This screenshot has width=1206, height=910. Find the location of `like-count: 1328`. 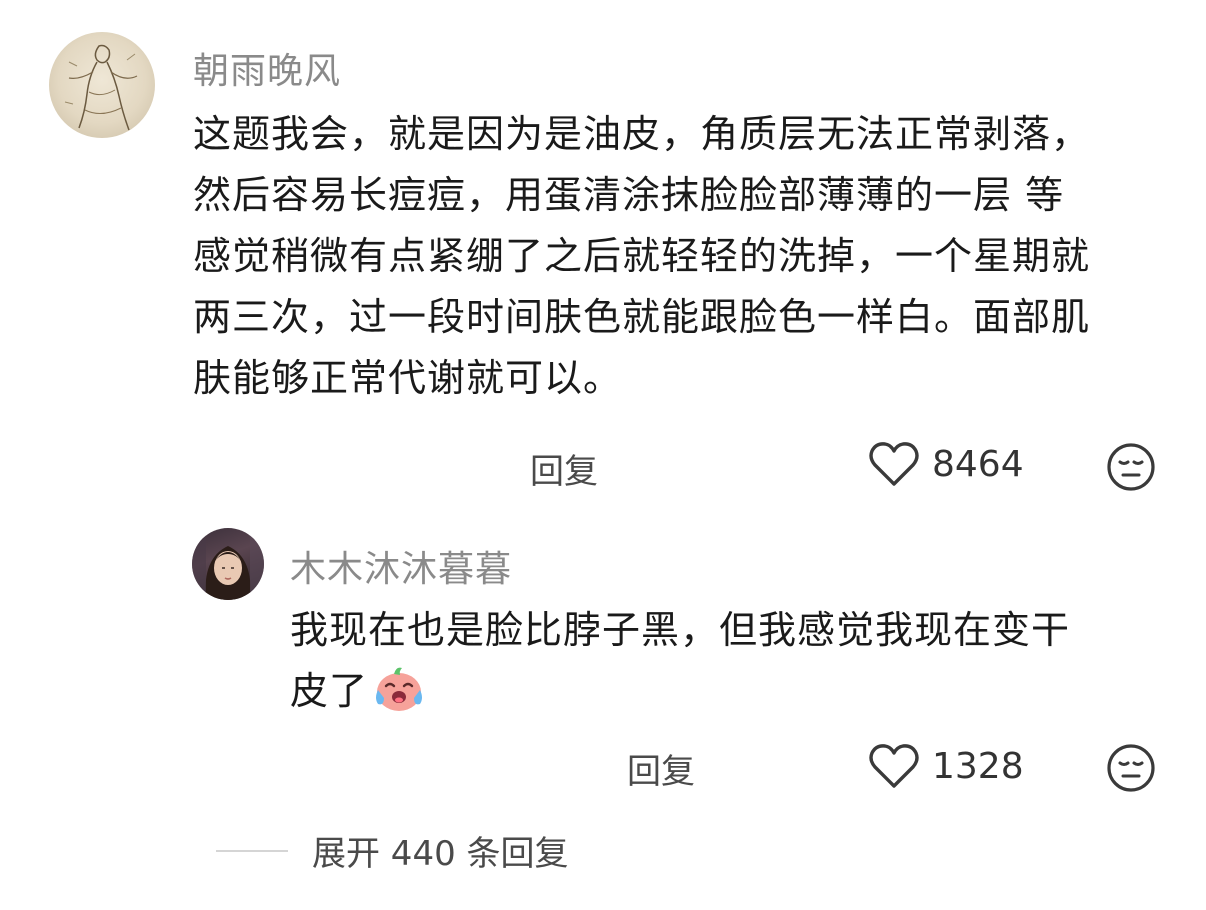

like-count: 1328 is located at coordinates (978, 766).